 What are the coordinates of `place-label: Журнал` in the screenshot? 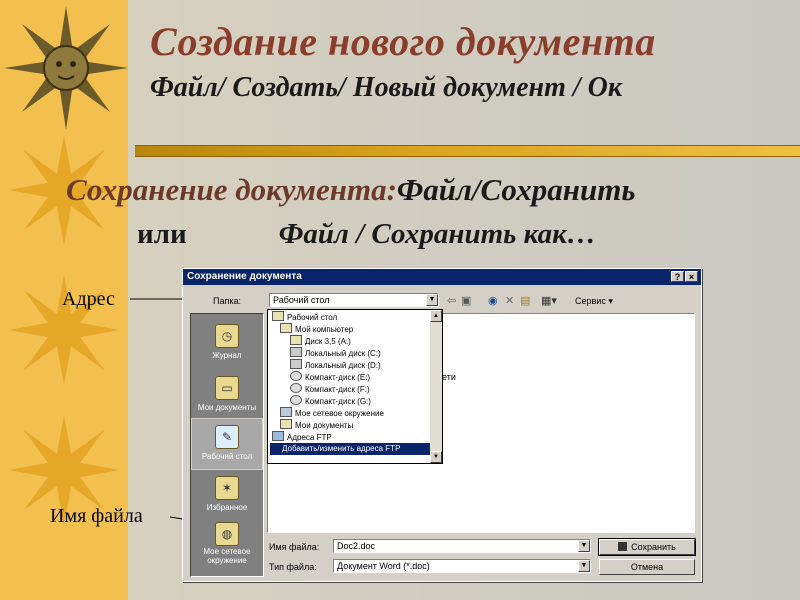 It's located at (227, 355).